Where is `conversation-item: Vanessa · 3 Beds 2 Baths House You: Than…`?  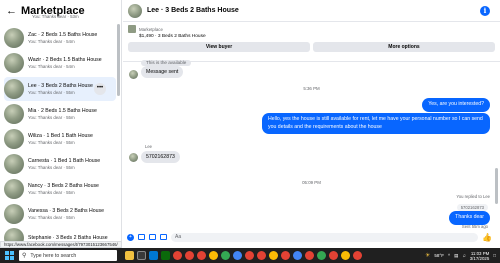
conversation-item: Vanessa · 3 Beds 2 Baths House You: Than… is located at coordinates (60, 214).